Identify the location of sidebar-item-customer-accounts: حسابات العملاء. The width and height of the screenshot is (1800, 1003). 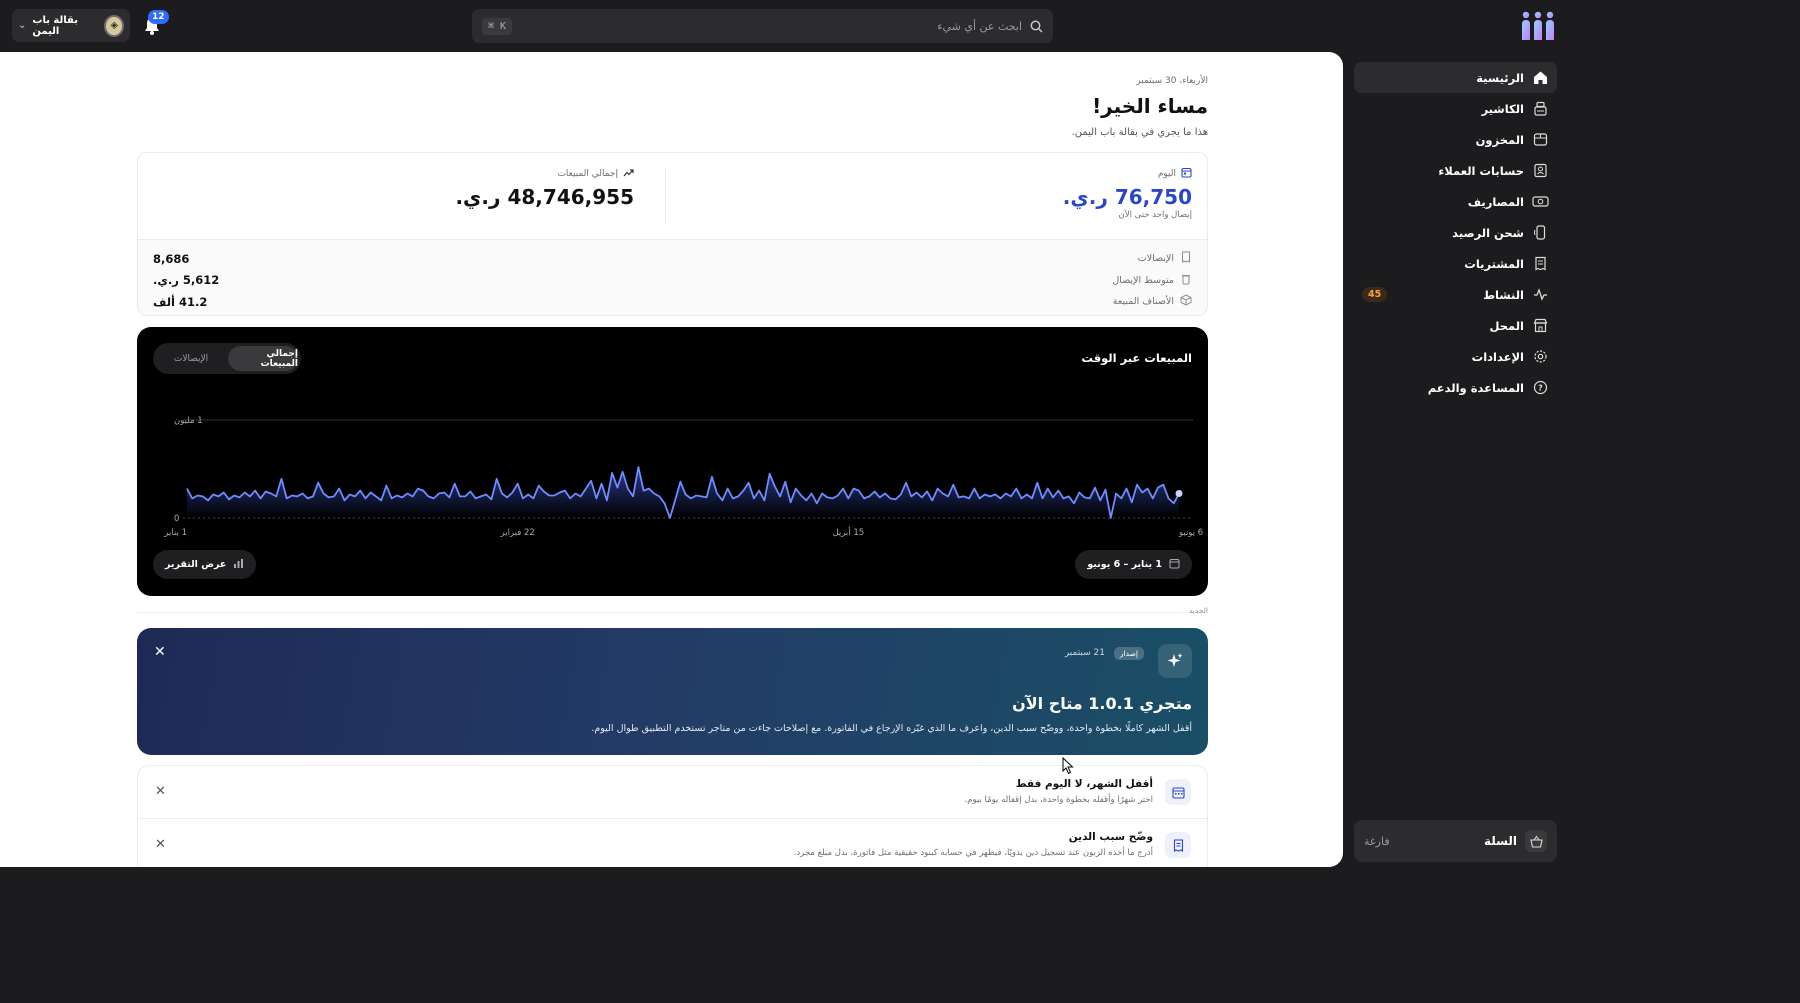
(1455, 170).